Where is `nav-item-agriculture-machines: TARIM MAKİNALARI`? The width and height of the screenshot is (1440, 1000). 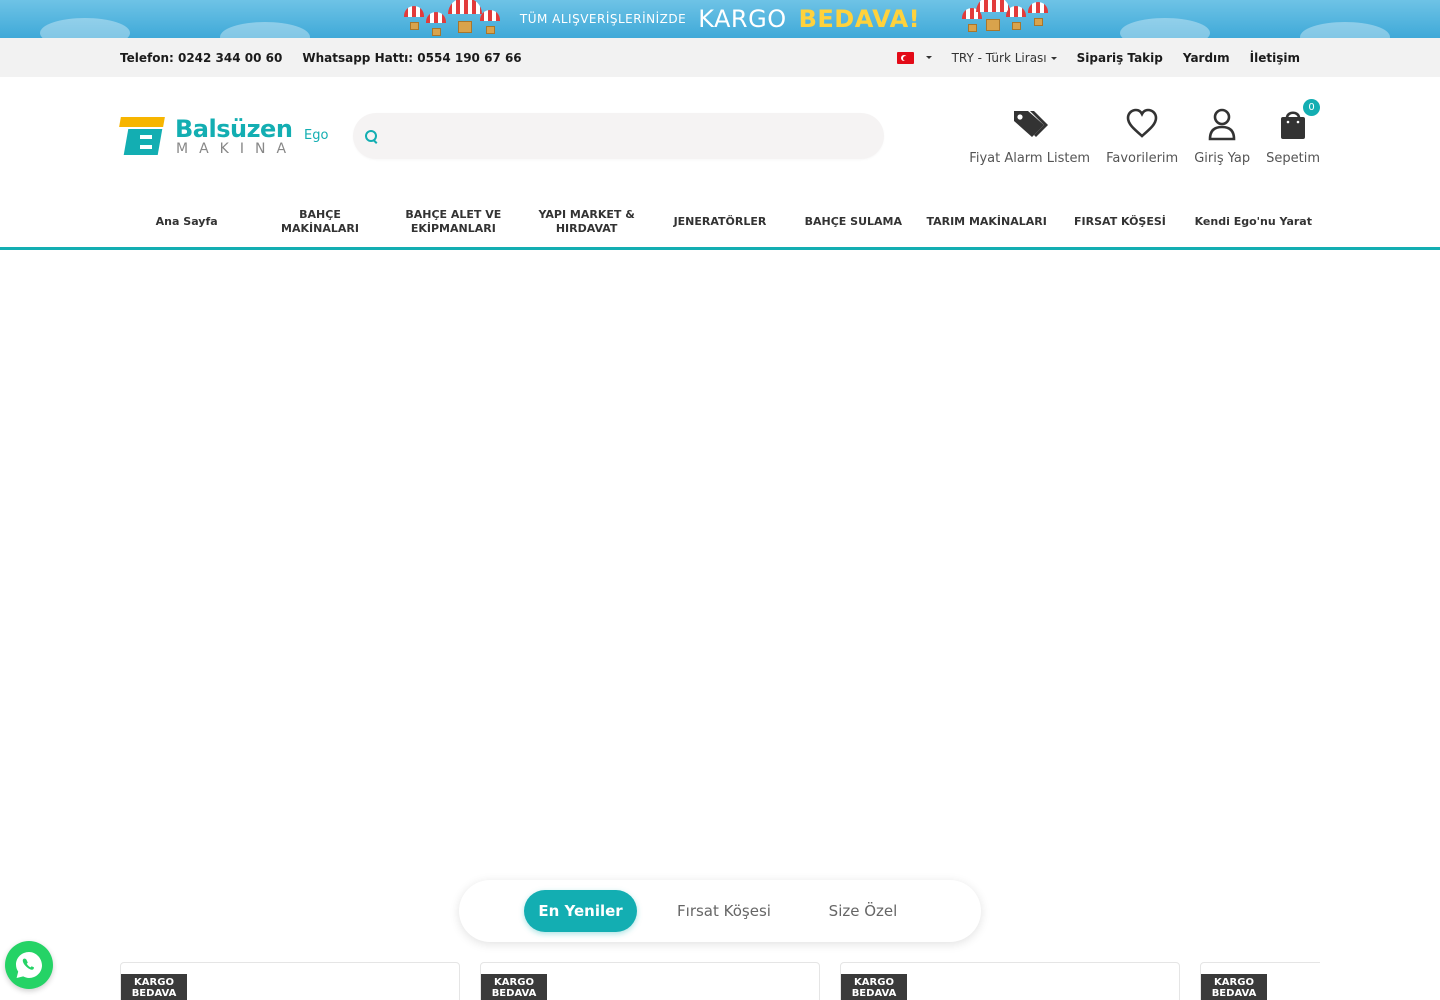
nav-item-agriculture-machines: TARIM MAKİNALARI is located at coordinates (986, 222).